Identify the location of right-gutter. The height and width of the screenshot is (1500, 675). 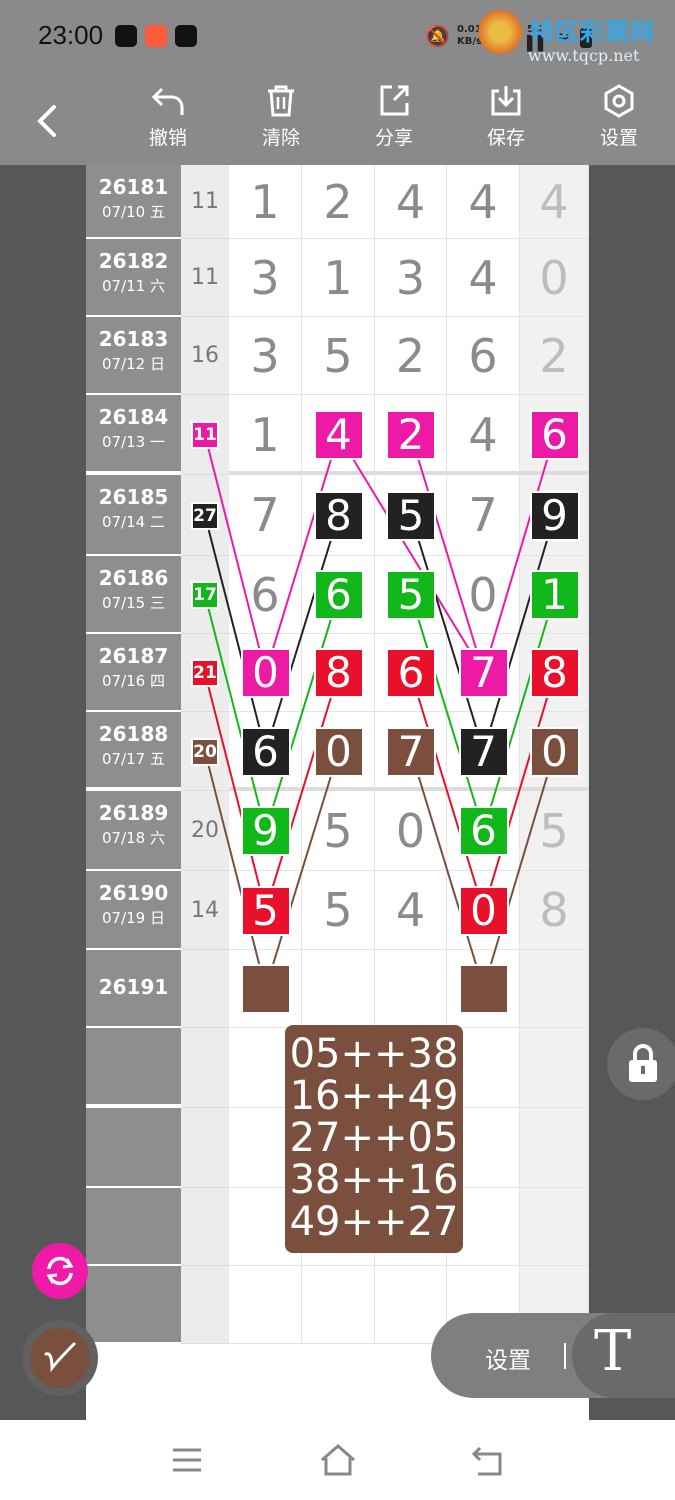
(632, 792).